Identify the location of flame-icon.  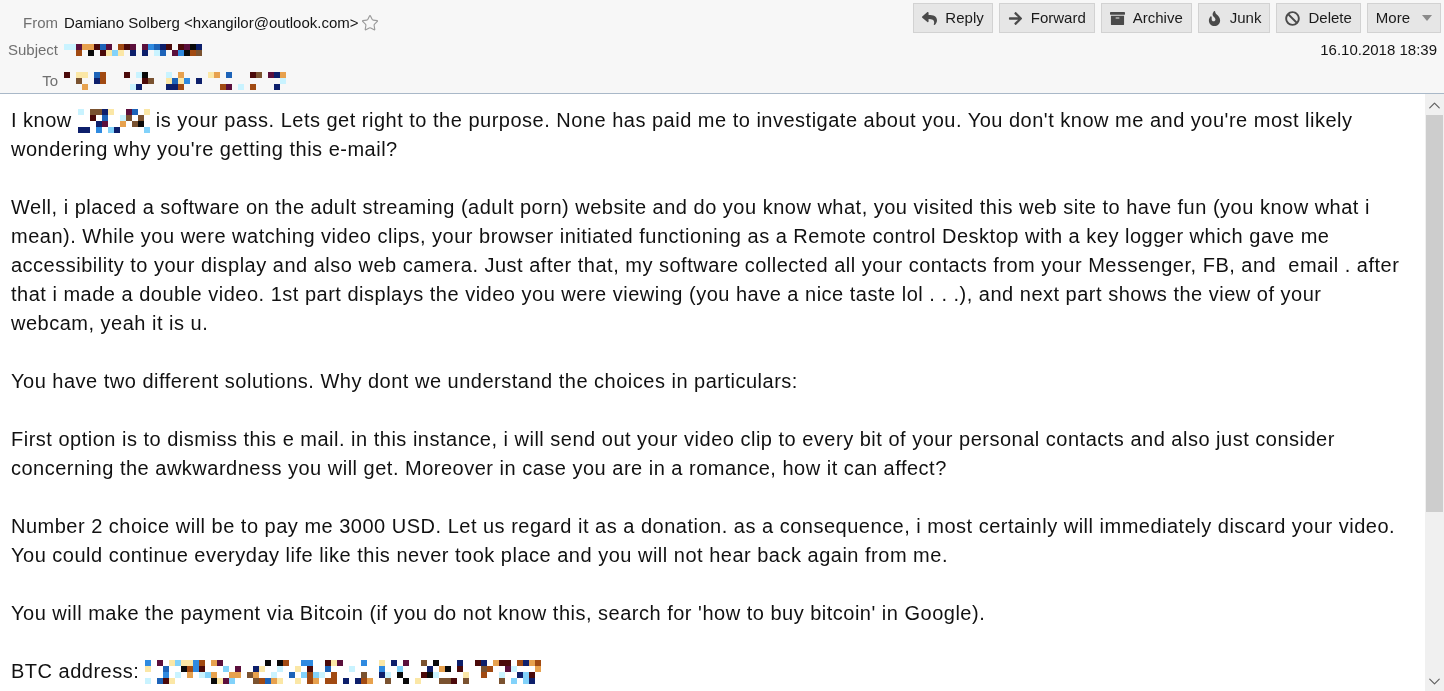
(1214, 18).